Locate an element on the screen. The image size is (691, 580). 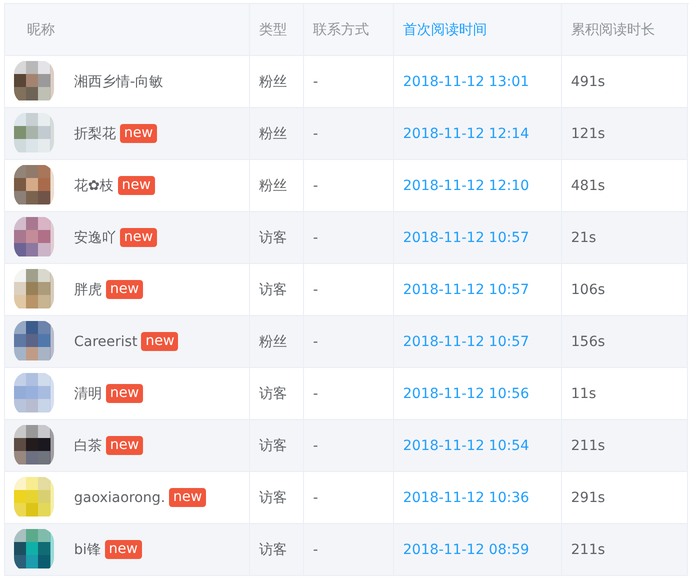
first-read-time: 2018-11-12 10:36 is located at coordinates (466, 498).